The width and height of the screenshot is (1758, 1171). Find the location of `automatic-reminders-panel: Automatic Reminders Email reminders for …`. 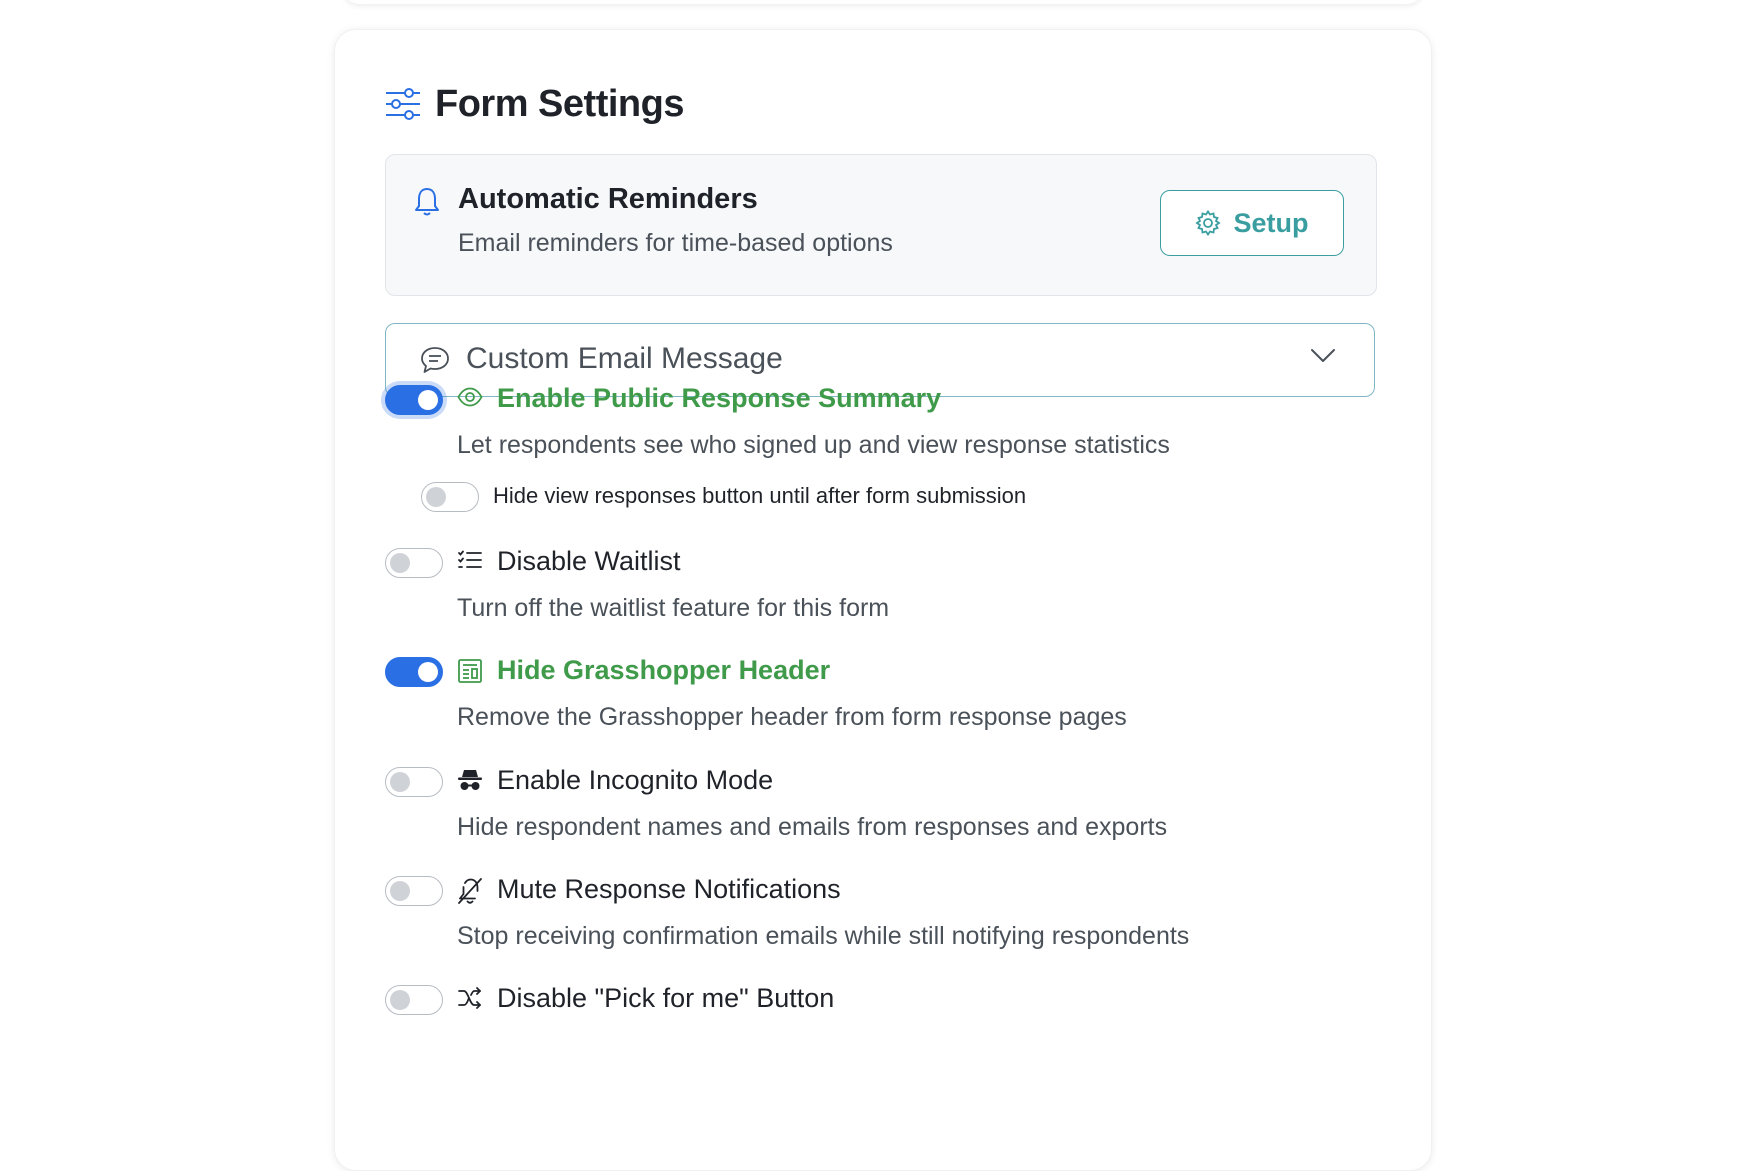

automatic-reminders-panel: Automatic Reminders Email reminders for … is located at coordinates (881, 225).